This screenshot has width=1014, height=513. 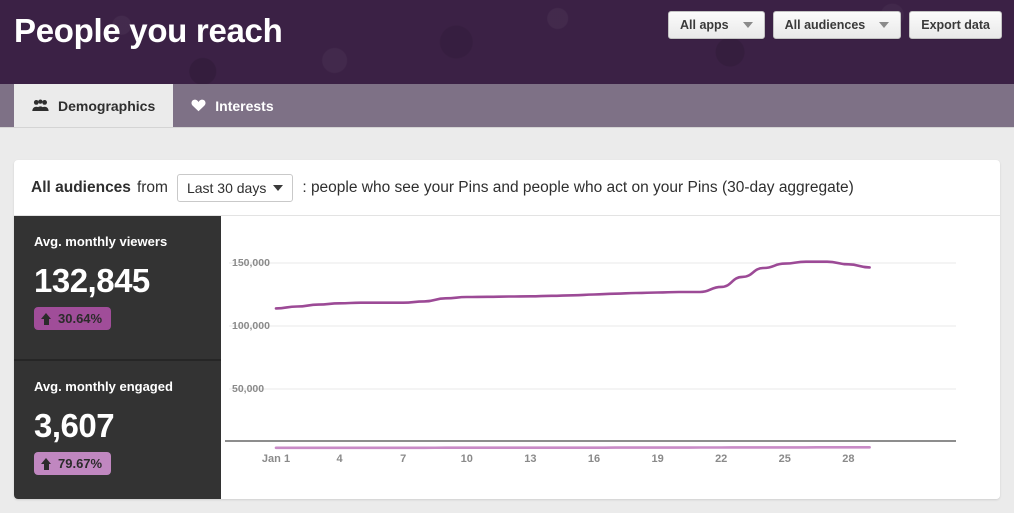 I want to click on tab-bar: Demographics Interests, so click(x=507, y=106).